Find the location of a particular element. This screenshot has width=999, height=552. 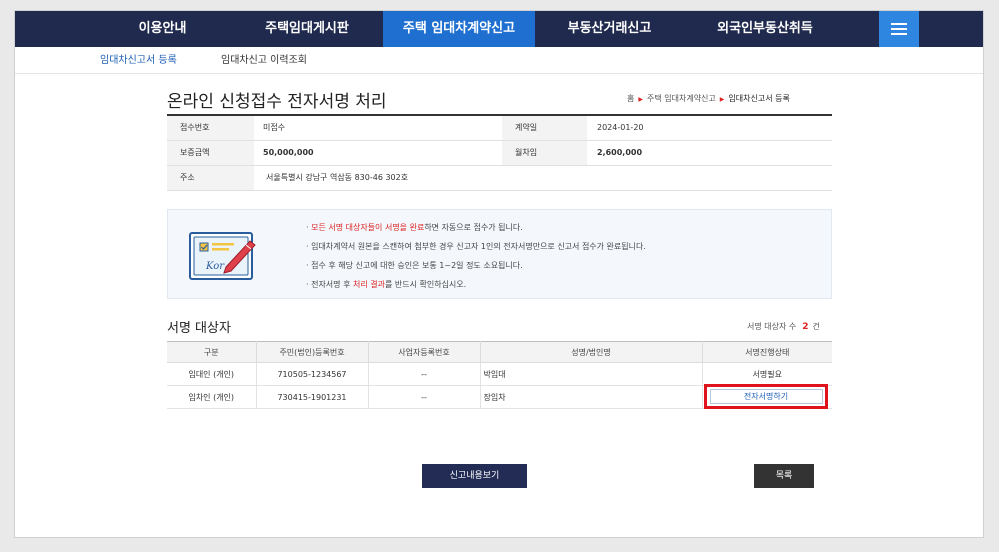

subnav-history: 임대차신고 이력조회 is located at coordinates (264, 60).